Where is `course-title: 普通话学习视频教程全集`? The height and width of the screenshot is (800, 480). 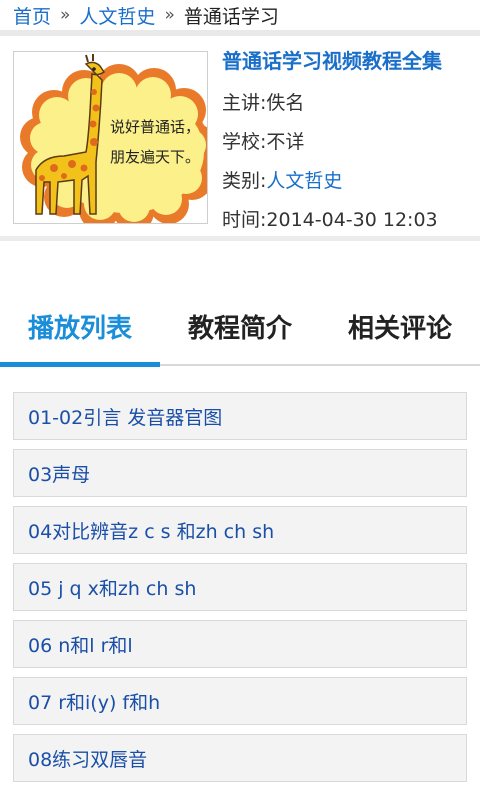
course-title: 普通话学习视频教程全集 is located at coordinates (347, 61).